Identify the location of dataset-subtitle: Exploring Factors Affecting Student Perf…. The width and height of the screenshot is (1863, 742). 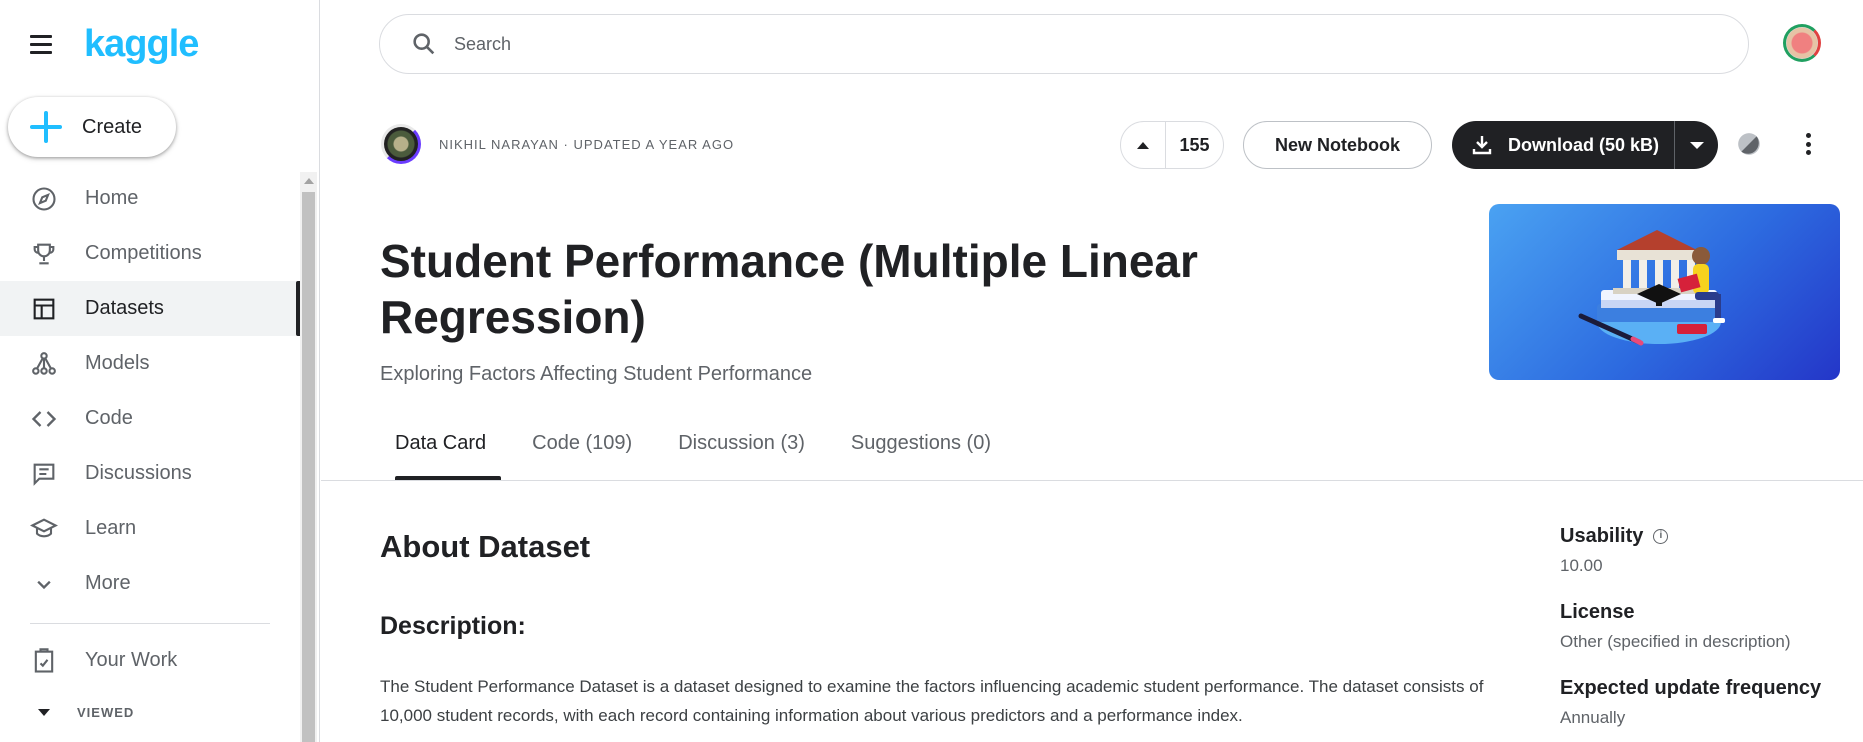
(596, 374).